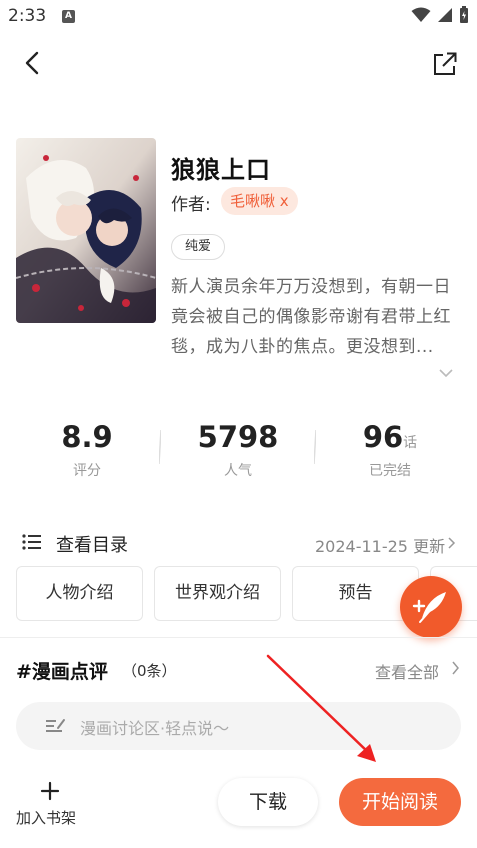  Describe the element at coordinates (380, 545) in the screenshot. I see `update-date: 2024-11-25 更新` at that location.